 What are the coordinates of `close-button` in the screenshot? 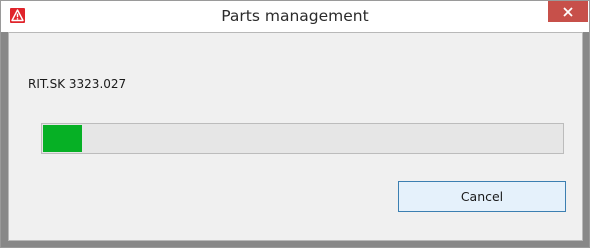 It's located at (568, 11).